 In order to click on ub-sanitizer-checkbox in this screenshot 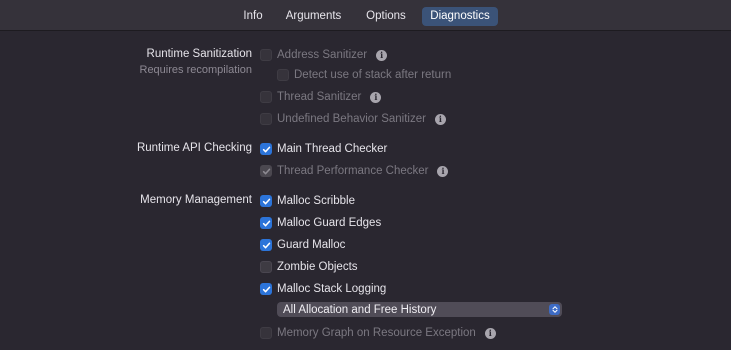, I will do `click(266, 119)`.